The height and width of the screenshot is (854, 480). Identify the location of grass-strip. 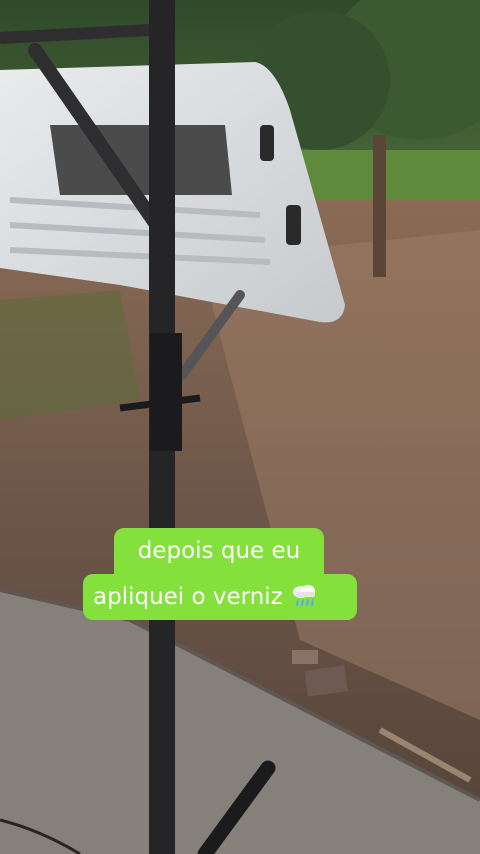
(390, 177).